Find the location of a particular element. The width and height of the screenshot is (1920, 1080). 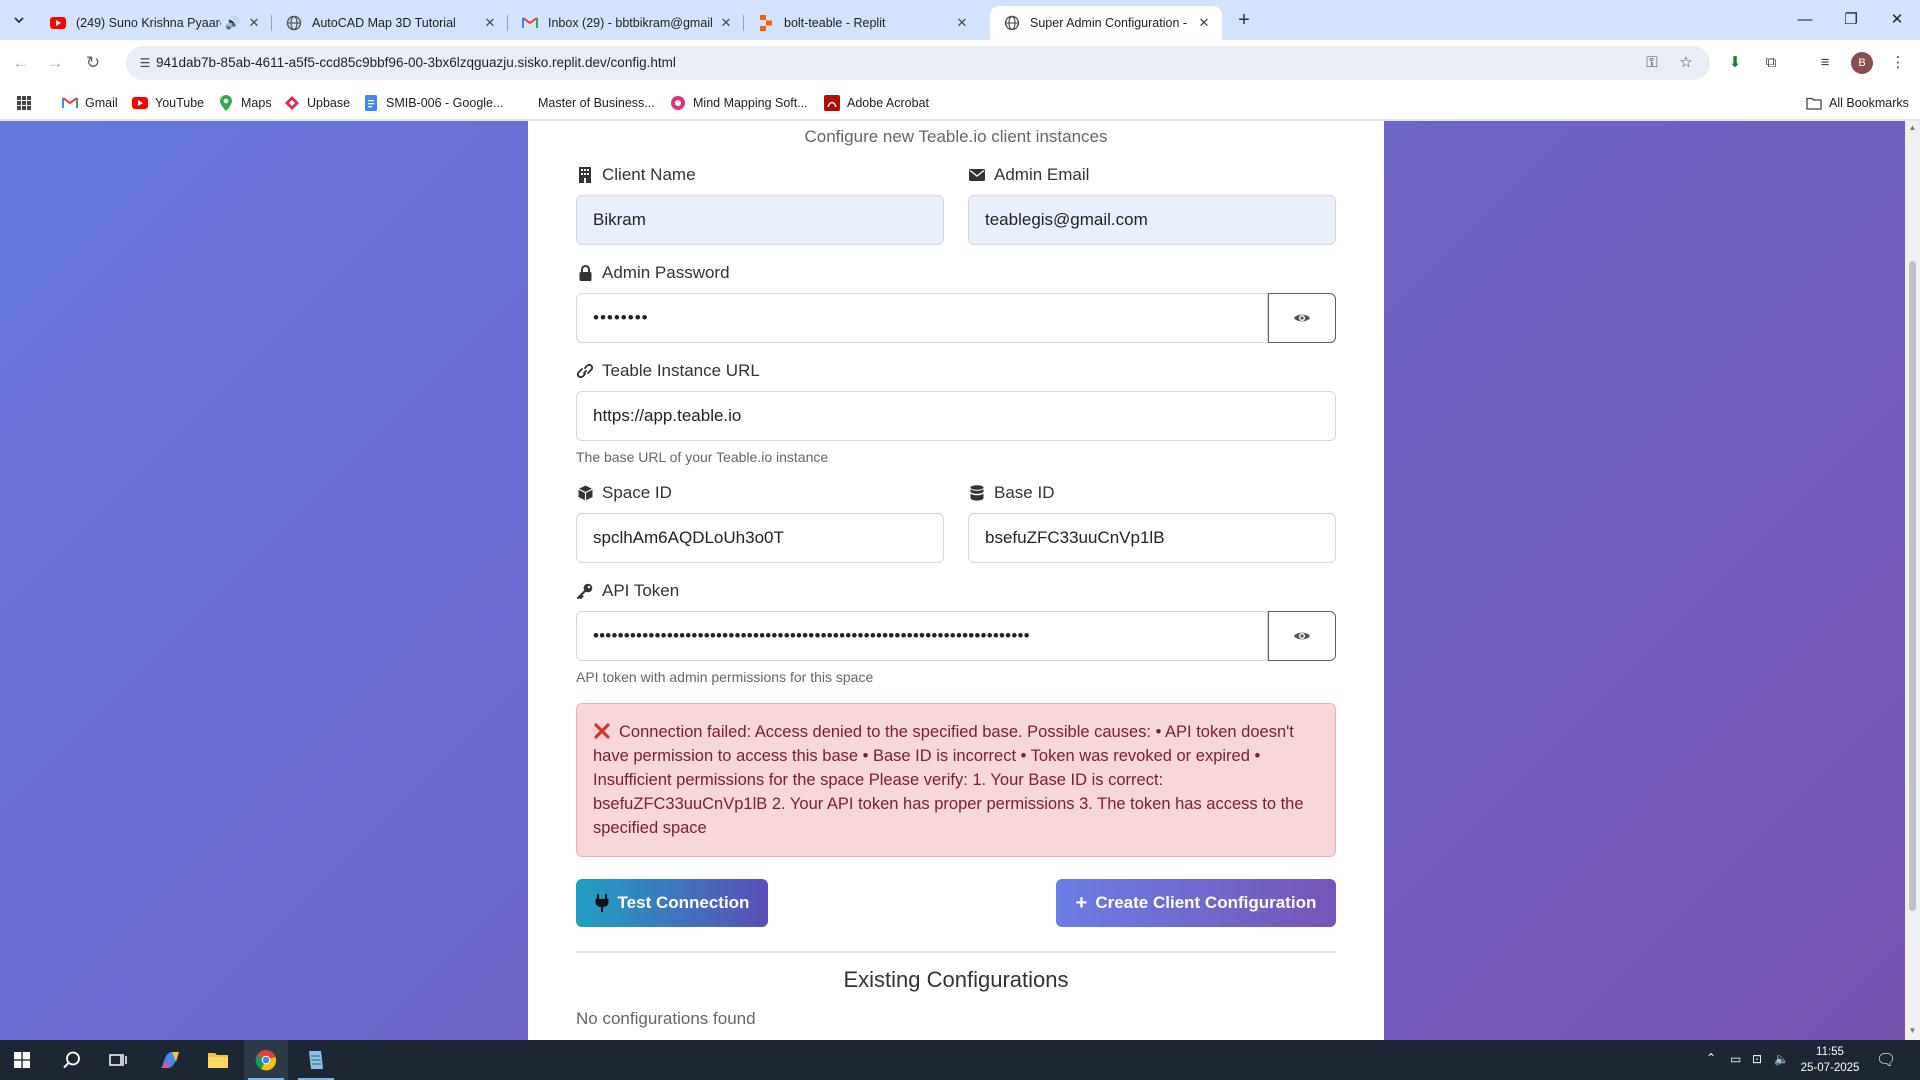

tab-search-button is located at coordinates (19, 20).